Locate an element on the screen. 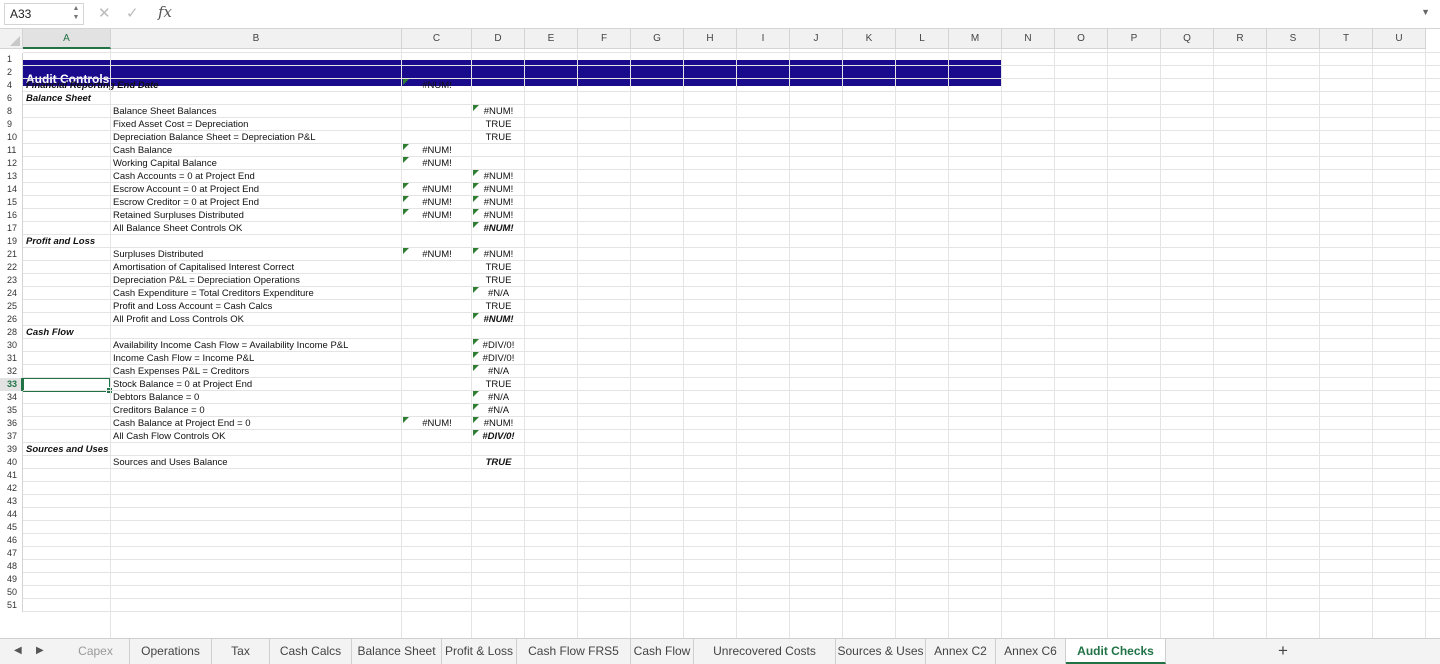 Image resolution: width=1440 pixels, height=664 pixels. column-header-t: T is located at coordinates (1346, 39).